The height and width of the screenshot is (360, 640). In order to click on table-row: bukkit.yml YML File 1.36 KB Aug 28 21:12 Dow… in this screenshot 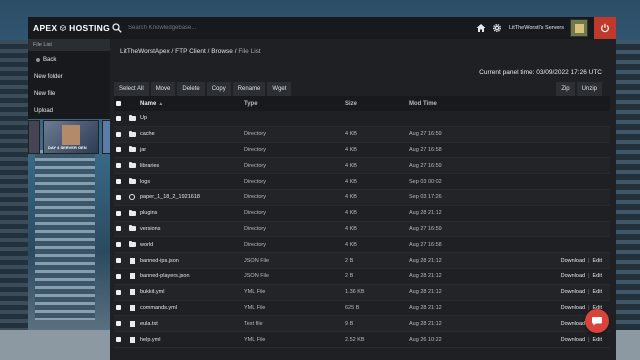, I will do `click(362, 292)`.